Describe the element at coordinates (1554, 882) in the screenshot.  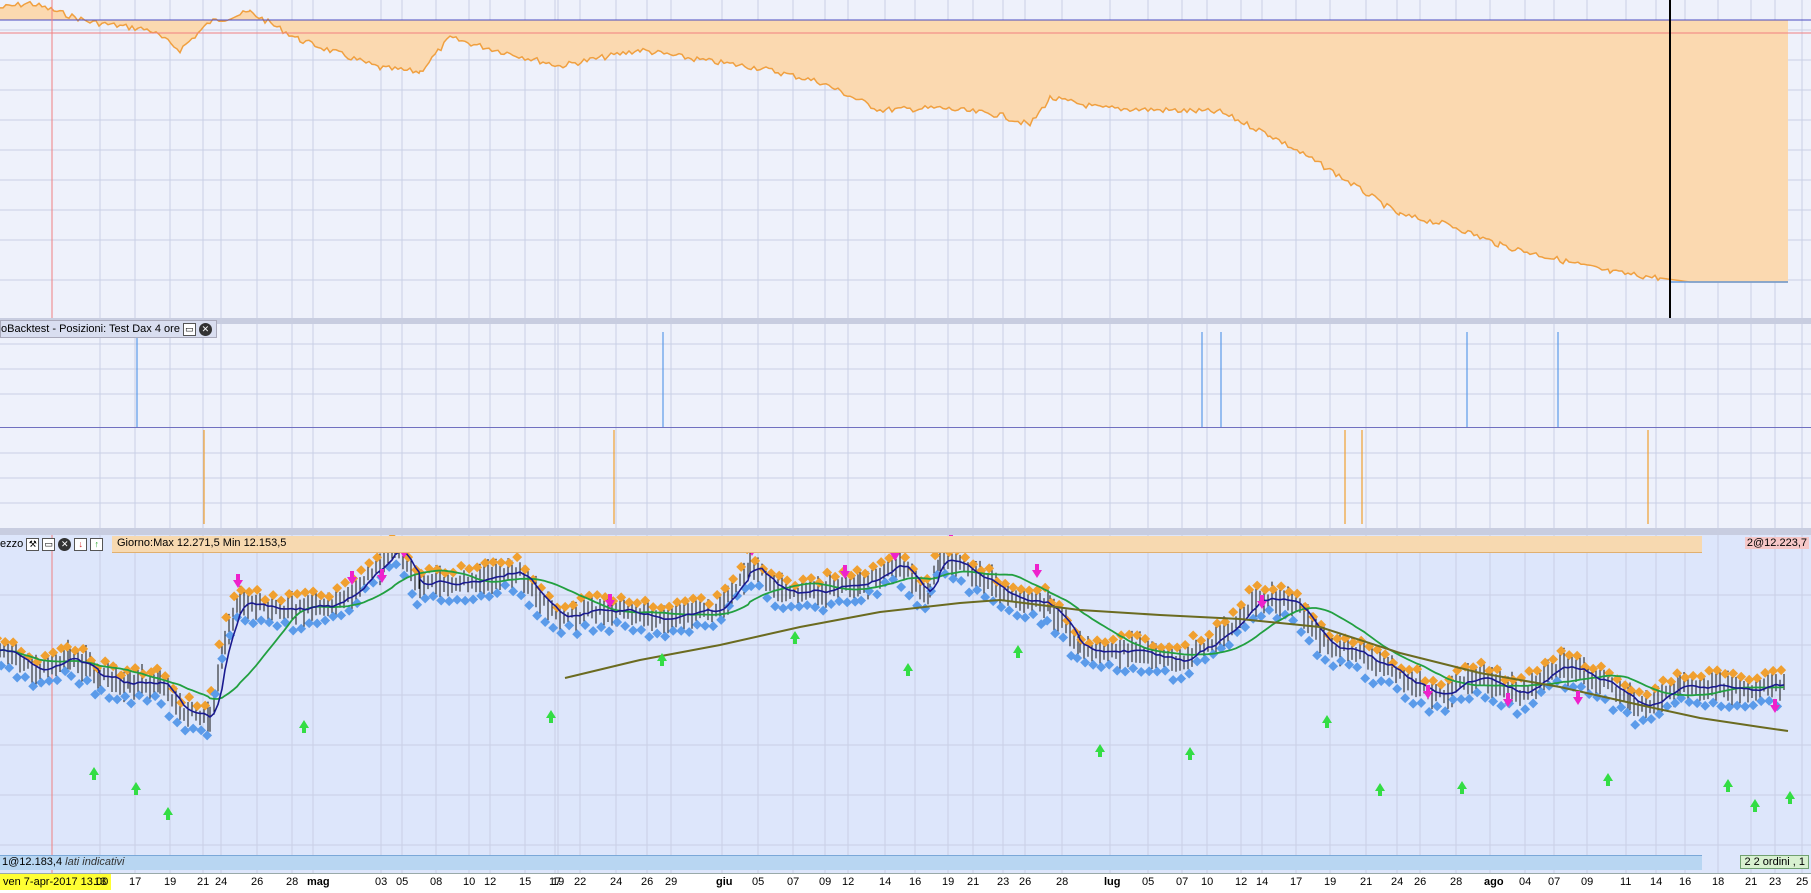
I see `time-axis-tick: 07` at that location.